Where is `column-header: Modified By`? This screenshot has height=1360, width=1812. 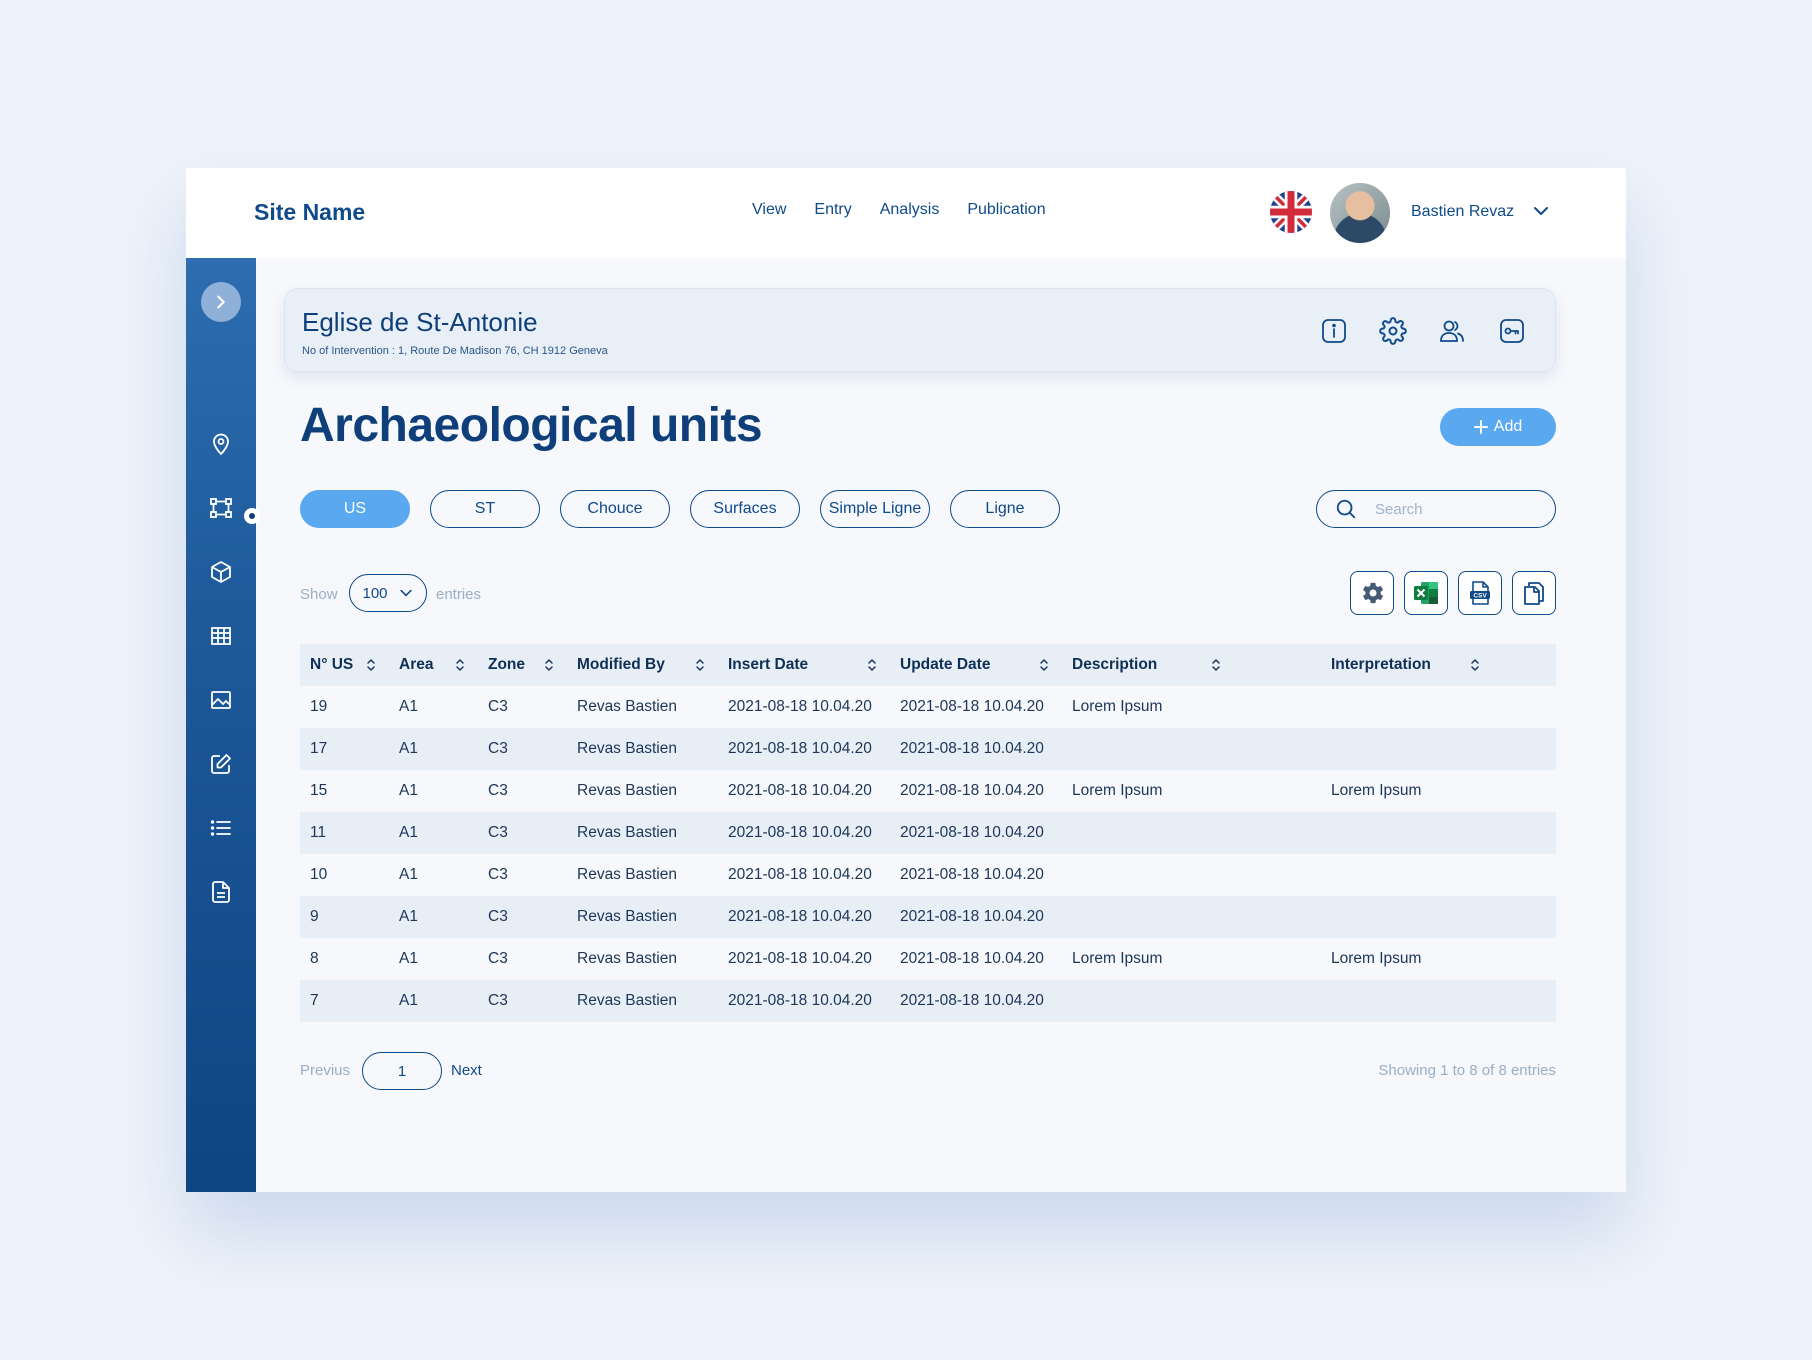
column-header: Modified By is located at coordinates (621, 665).